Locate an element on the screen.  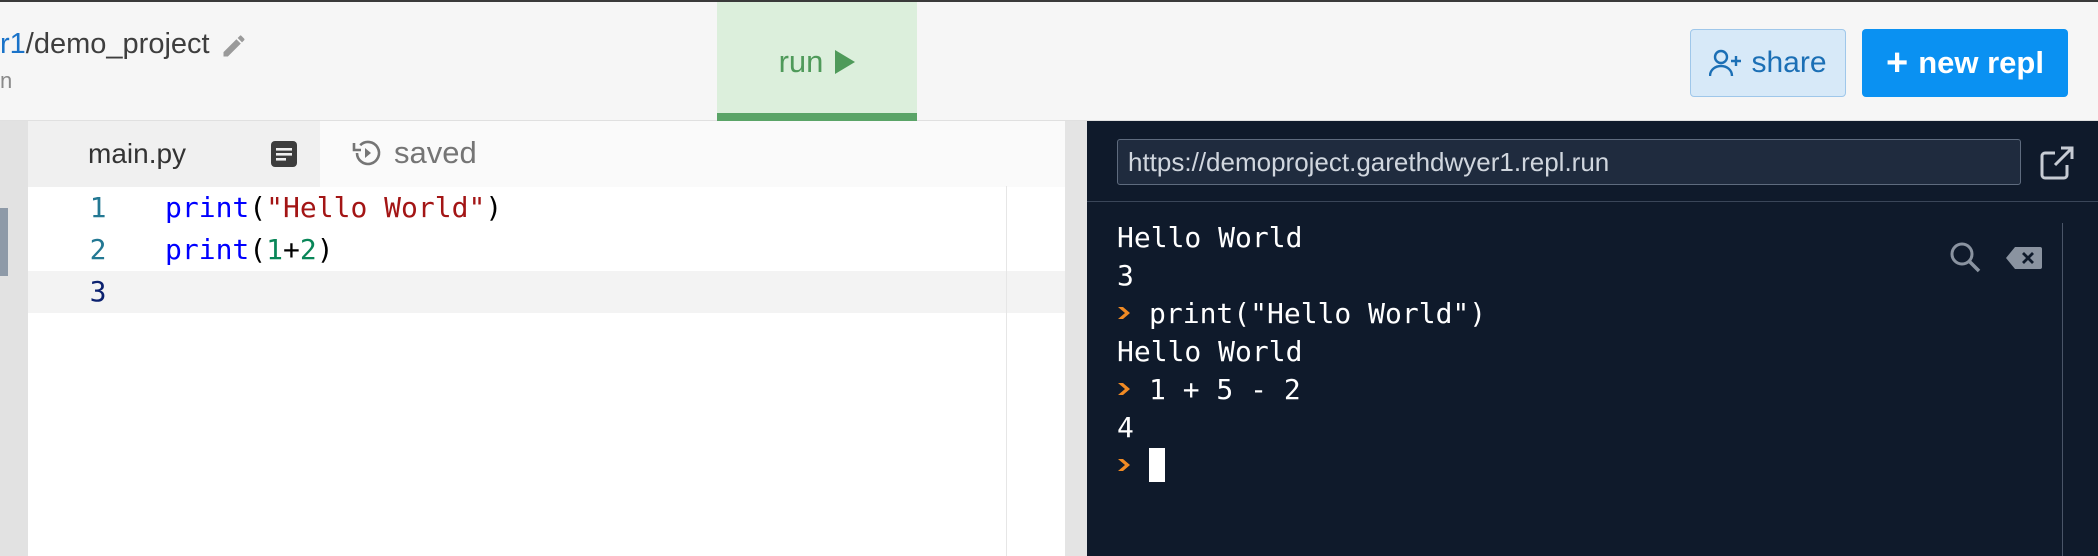
console-text: 1 + 5 - 2 is located at coordinates (1225, 389).